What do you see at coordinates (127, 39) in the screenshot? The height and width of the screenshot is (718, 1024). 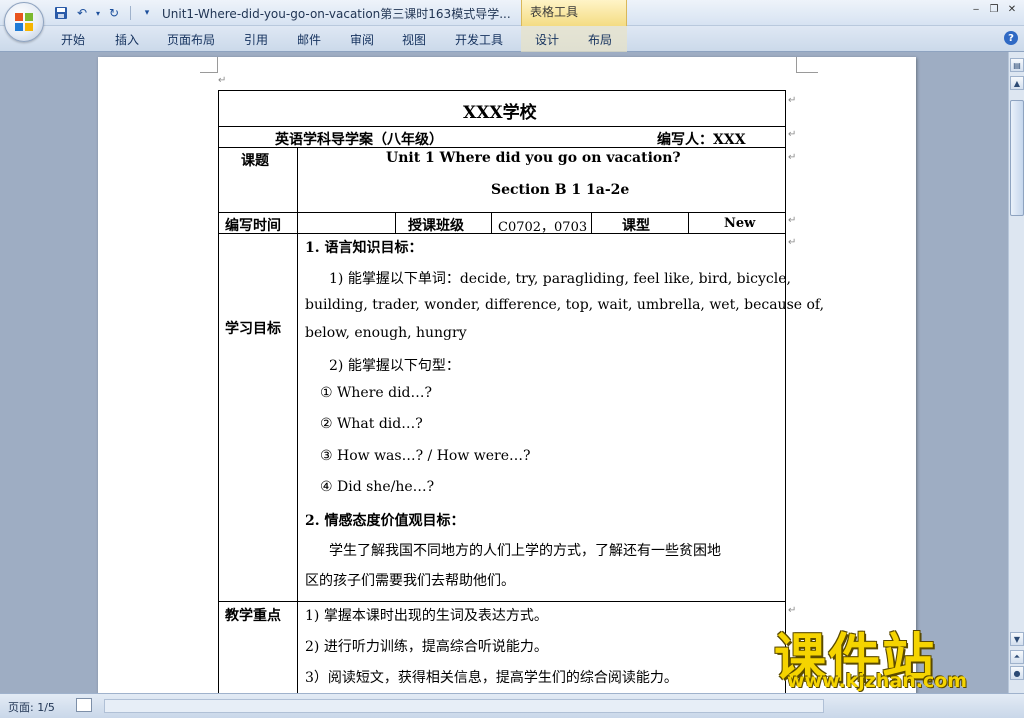 I see `tab-insert: 插入` at bounding box center [127, 39].